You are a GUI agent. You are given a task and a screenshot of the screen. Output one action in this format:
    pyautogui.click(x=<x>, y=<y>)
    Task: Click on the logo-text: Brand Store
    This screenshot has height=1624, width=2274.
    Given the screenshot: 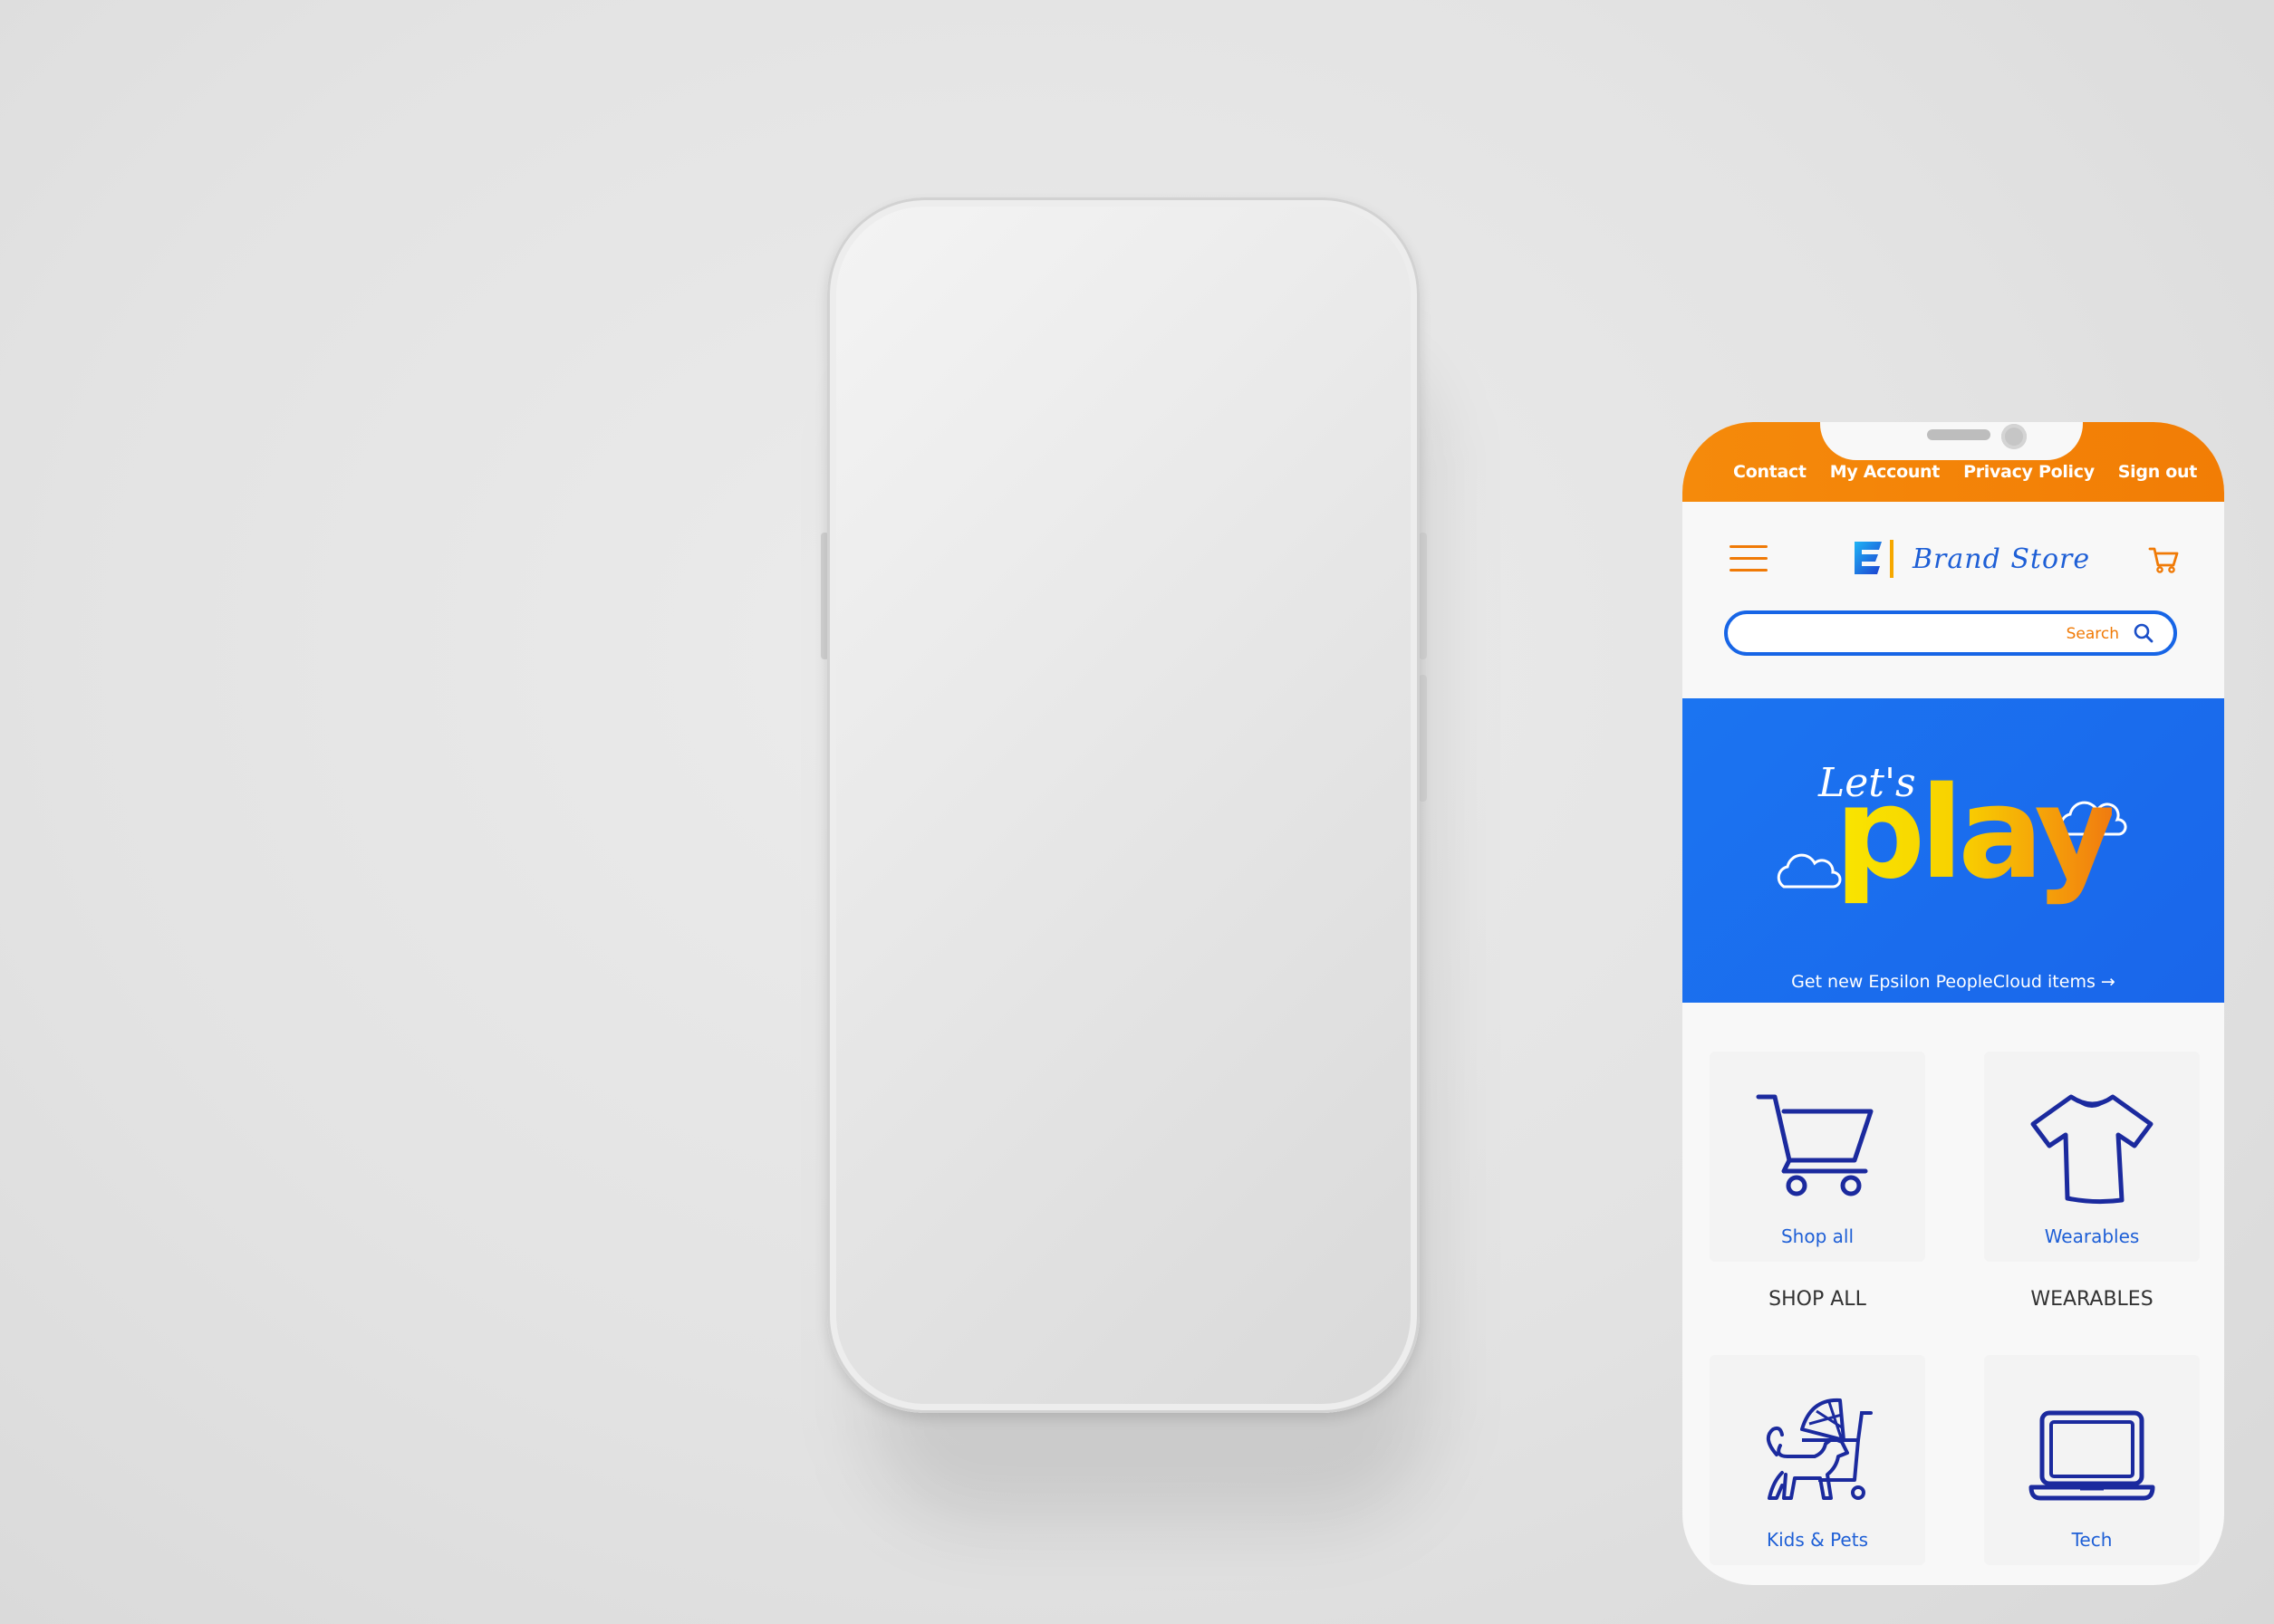 What is the action you would take?
    pyautogui.click(x=2002, y=559)
    